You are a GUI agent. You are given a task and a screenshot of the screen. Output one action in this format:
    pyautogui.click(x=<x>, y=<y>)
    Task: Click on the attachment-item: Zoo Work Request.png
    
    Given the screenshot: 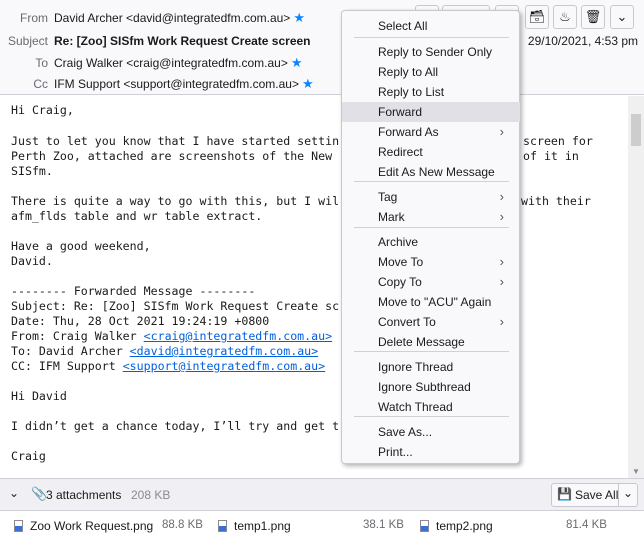 What is the action you would take?
    pyautogui.click(x=83, y=526)
    